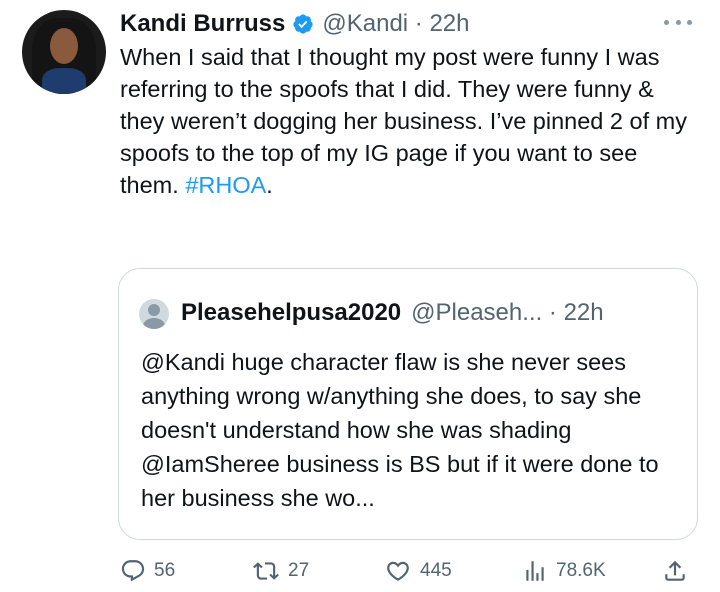  I want to click on quote-author-handle-time: @Pleaseh... · 22h, so click(507, 313).